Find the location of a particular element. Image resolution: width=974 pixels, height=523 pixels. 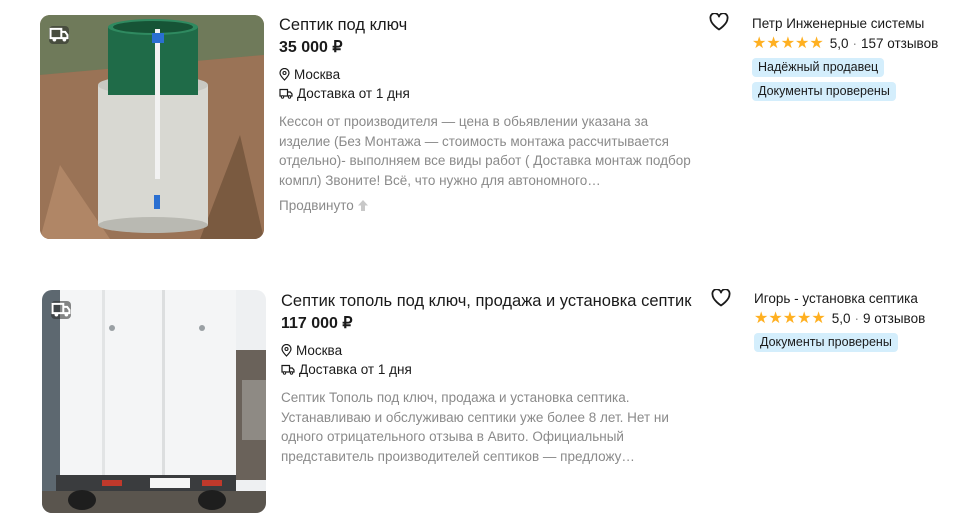

septic-truck-image is located at coordinates (154, 401).